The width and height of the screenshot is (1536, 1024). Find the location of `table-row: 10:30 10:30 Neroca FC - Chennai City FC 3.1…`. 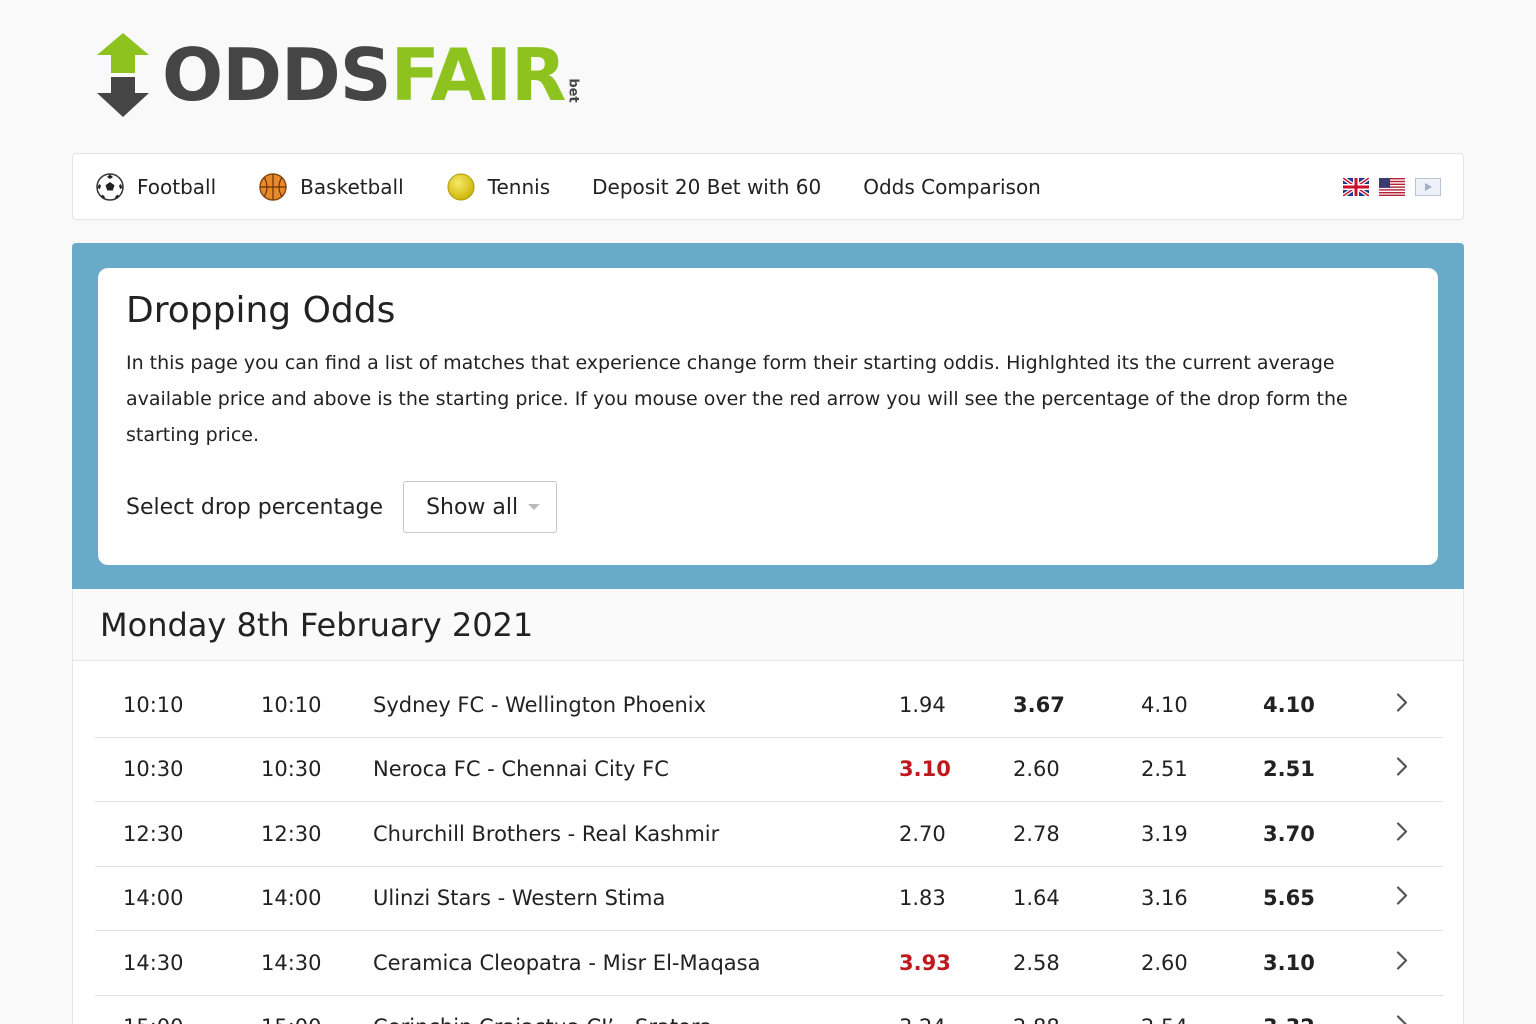

table-row: 10:30 10:30 Neroca FC - Chennai City FC 3.1… is located at coordinates (769, 770).